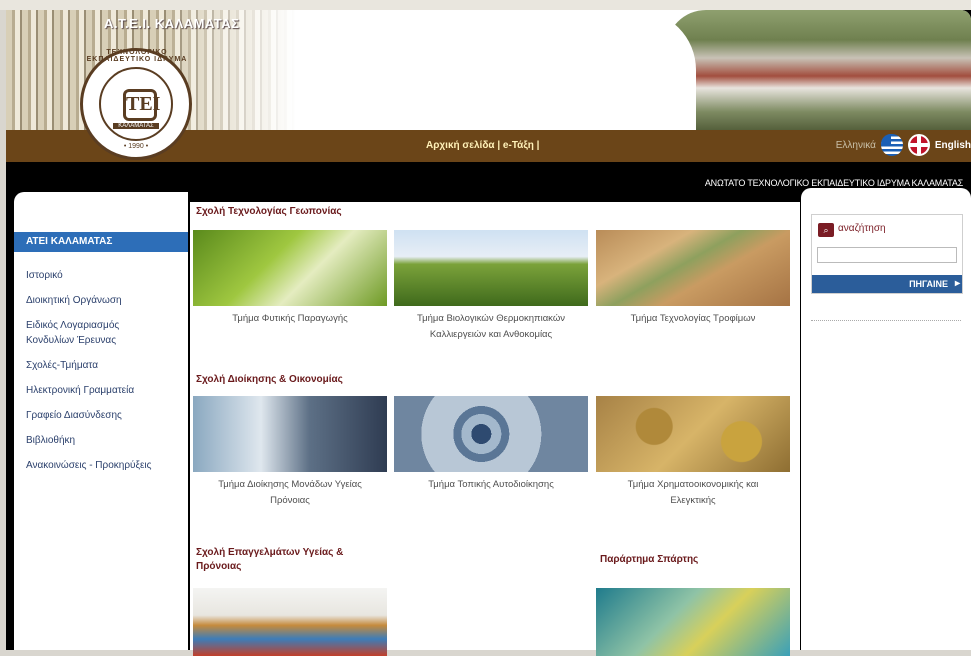  Describe the element at coordinates (886, 419) in the screenshot. I see `right-sidebar: ⌕ αναζήτηση ΠΗΓΑΙΝΕ` at that location.